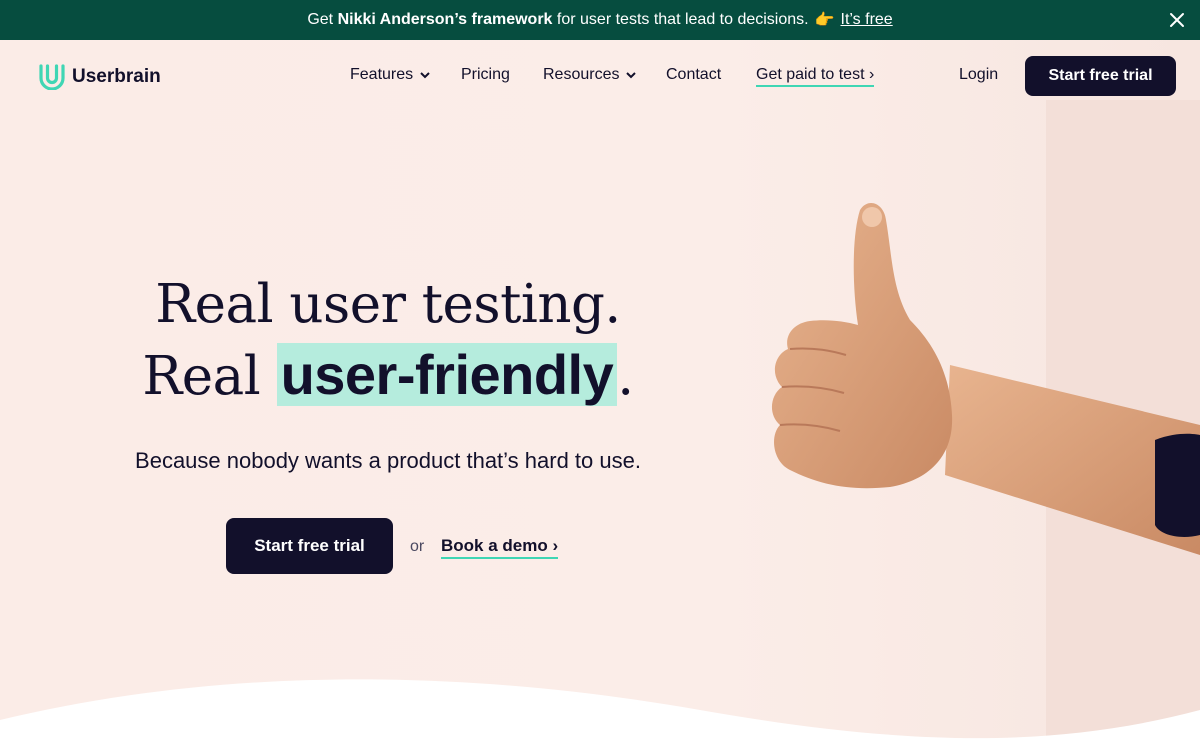 This screenshot has width=1200, height=750. I want to click on hero-headline: Real user testing. Real user-friendly., so click(388, 341).